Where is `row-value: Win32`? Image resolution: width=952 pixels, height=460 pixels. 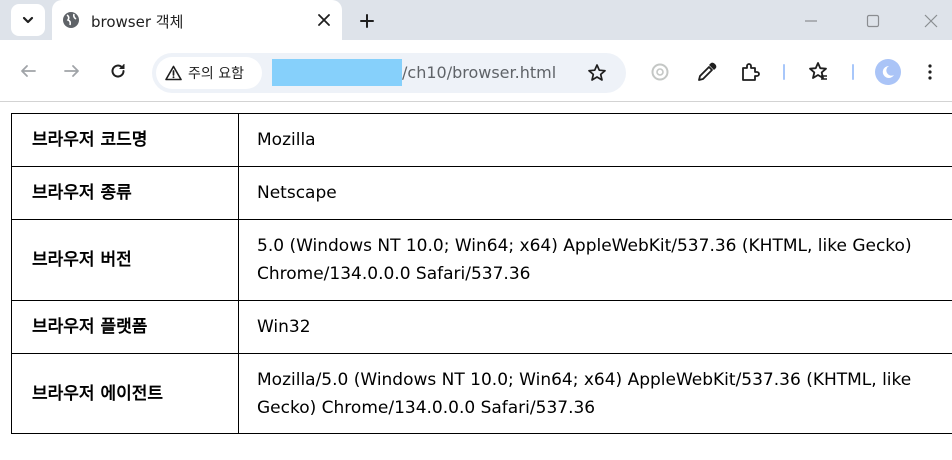
row-value: Win32 is located at coordinates (595, 327).